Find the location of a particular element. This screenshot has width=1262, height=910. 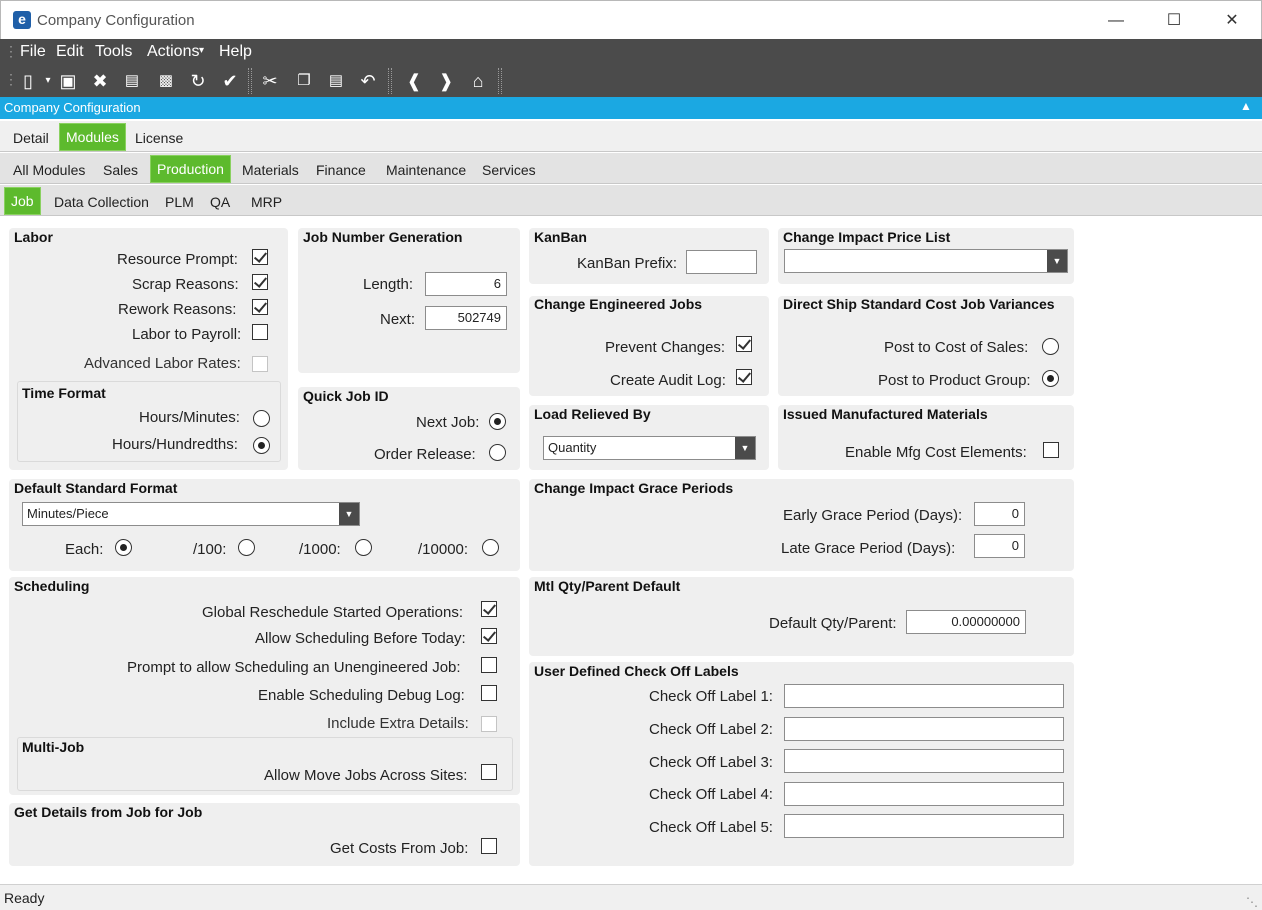

per-10000-radio is located at coordinates (490, 547).